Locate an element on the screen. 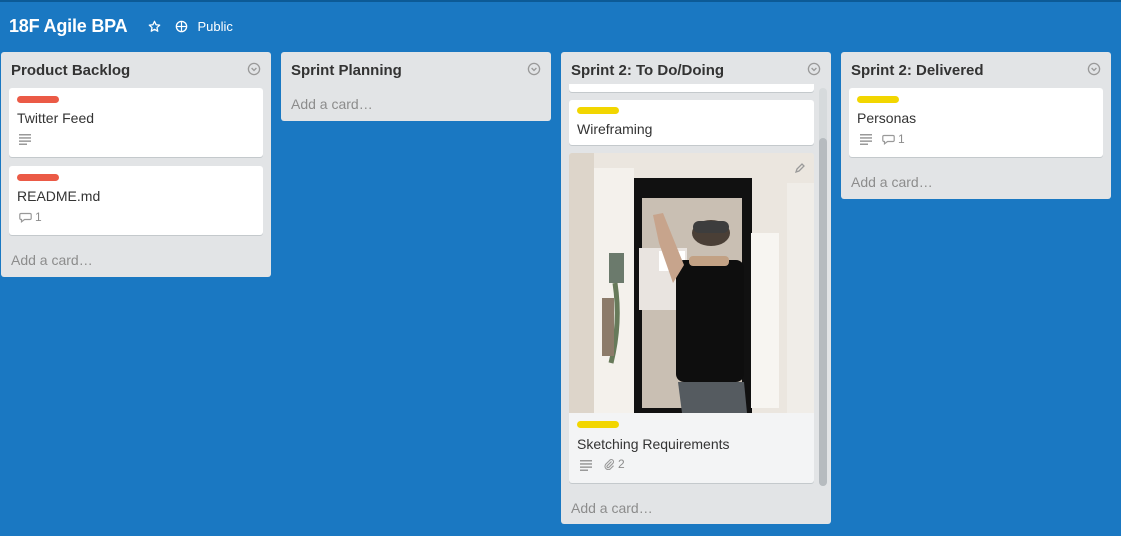  card-readme: README.md 1 is located at coordinates (136, 200).